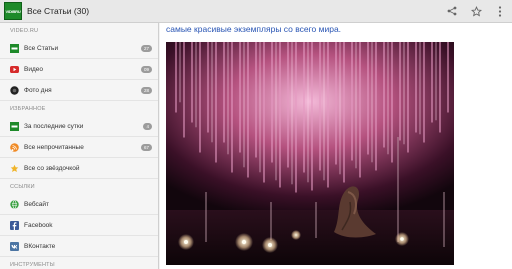  What do you see at coordinates (146, 147) in the screenshot?
I see `nav-item-count: 67` at bounding box center [146, 147].